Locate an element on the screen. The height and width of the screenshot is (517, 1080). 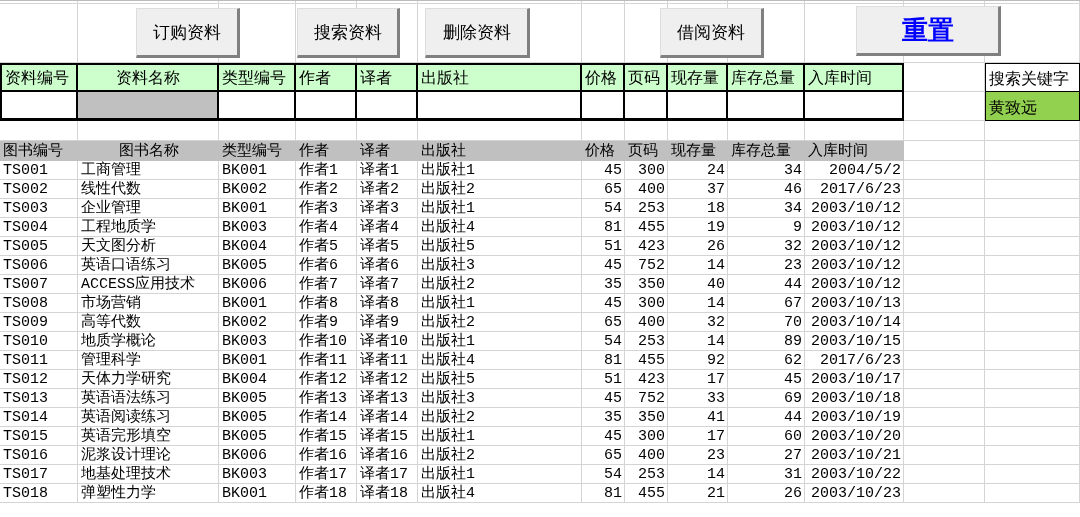
table-cell-text: 作者1 is located at coordinates (318, 170).